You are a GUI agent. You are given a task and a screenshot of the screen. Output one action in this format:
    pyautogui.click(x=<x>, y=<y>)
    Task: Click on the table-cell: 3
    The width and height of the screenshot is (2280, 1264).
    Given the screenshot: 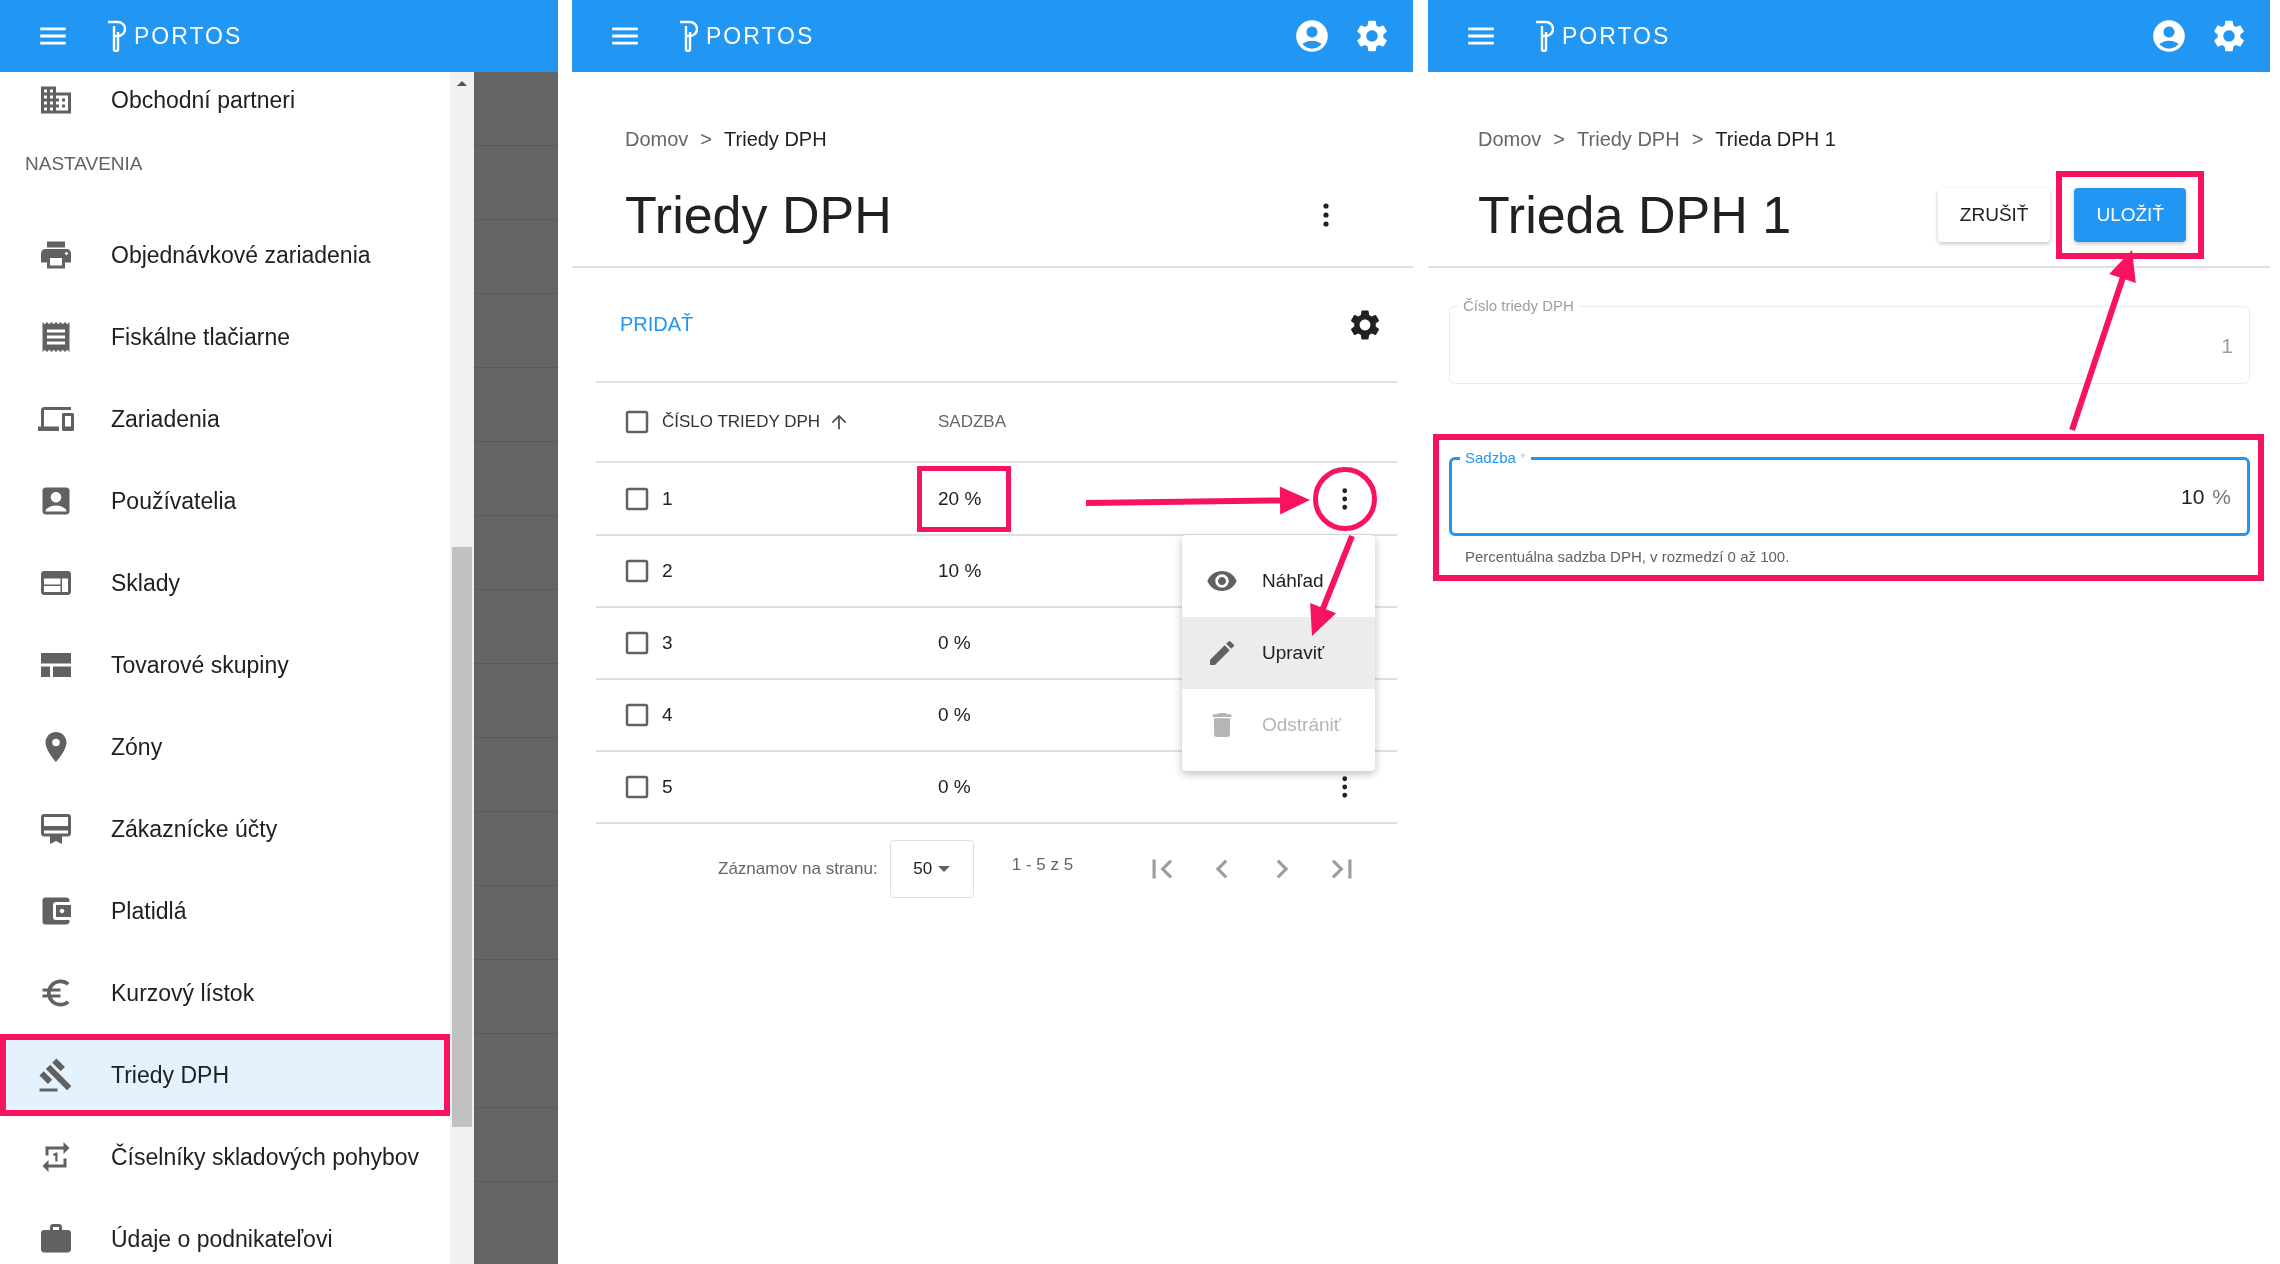 What is the action you would take?
    pyautogui.click(x=667, y=643)
    